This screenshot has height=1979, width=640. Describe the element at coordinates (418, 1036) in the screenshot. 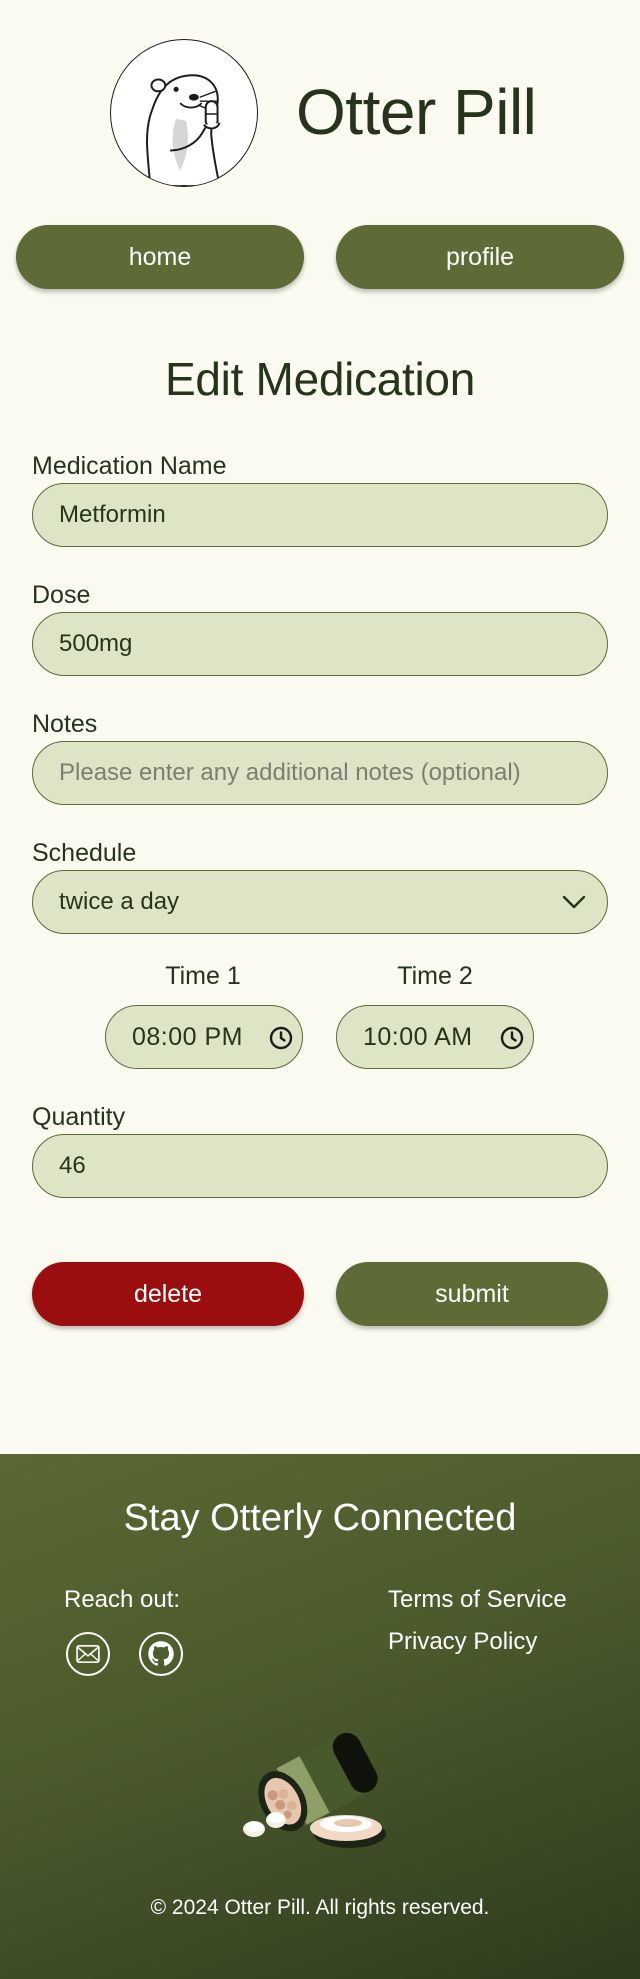

I see `time-2-value: 10:00 AM` at that location.